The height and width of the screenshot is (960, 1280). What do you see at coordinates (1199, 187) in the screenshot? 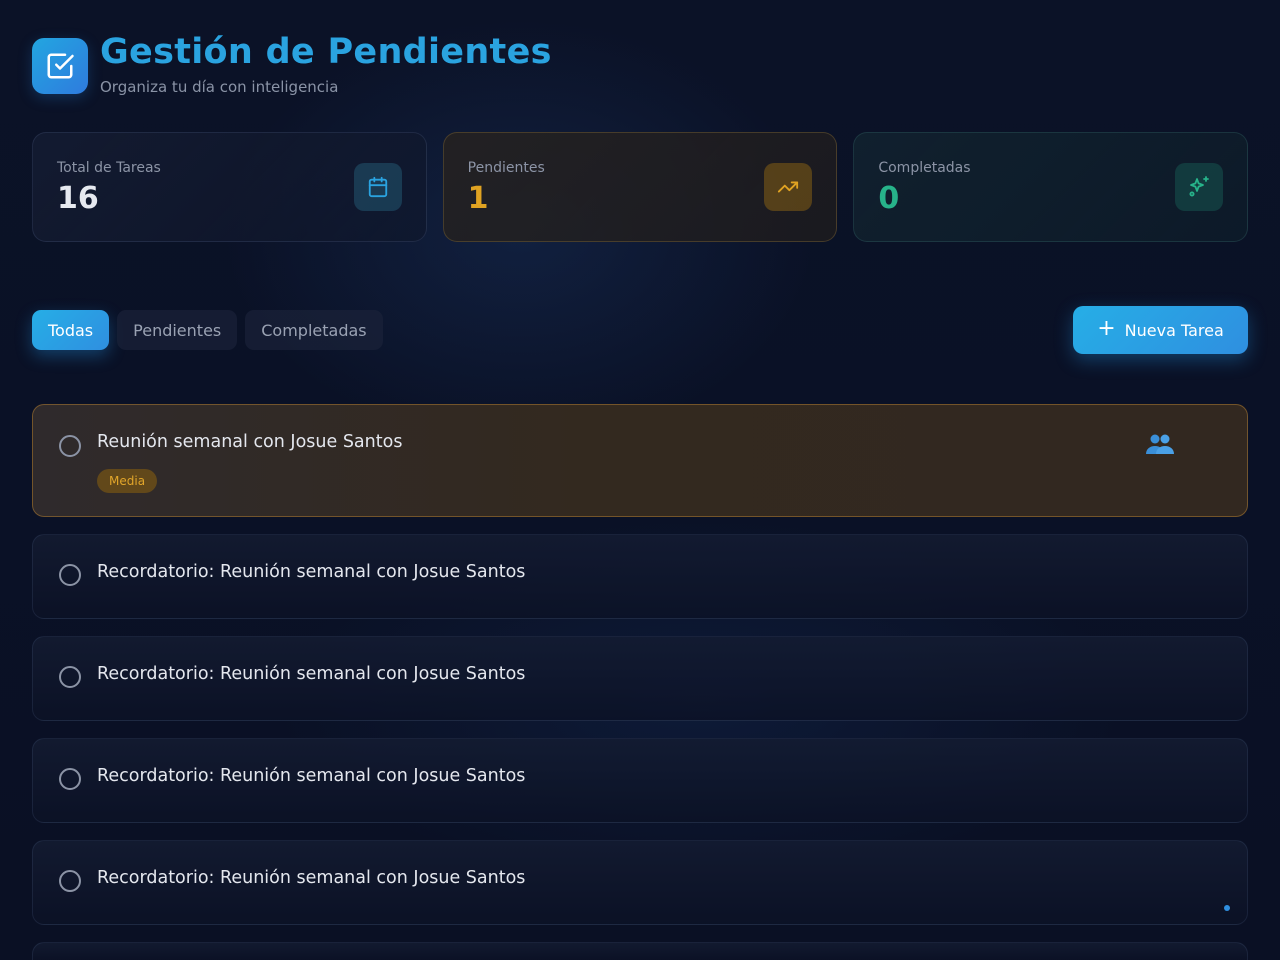
I see `sparkles-icon` at bounding box center [1199, 187].